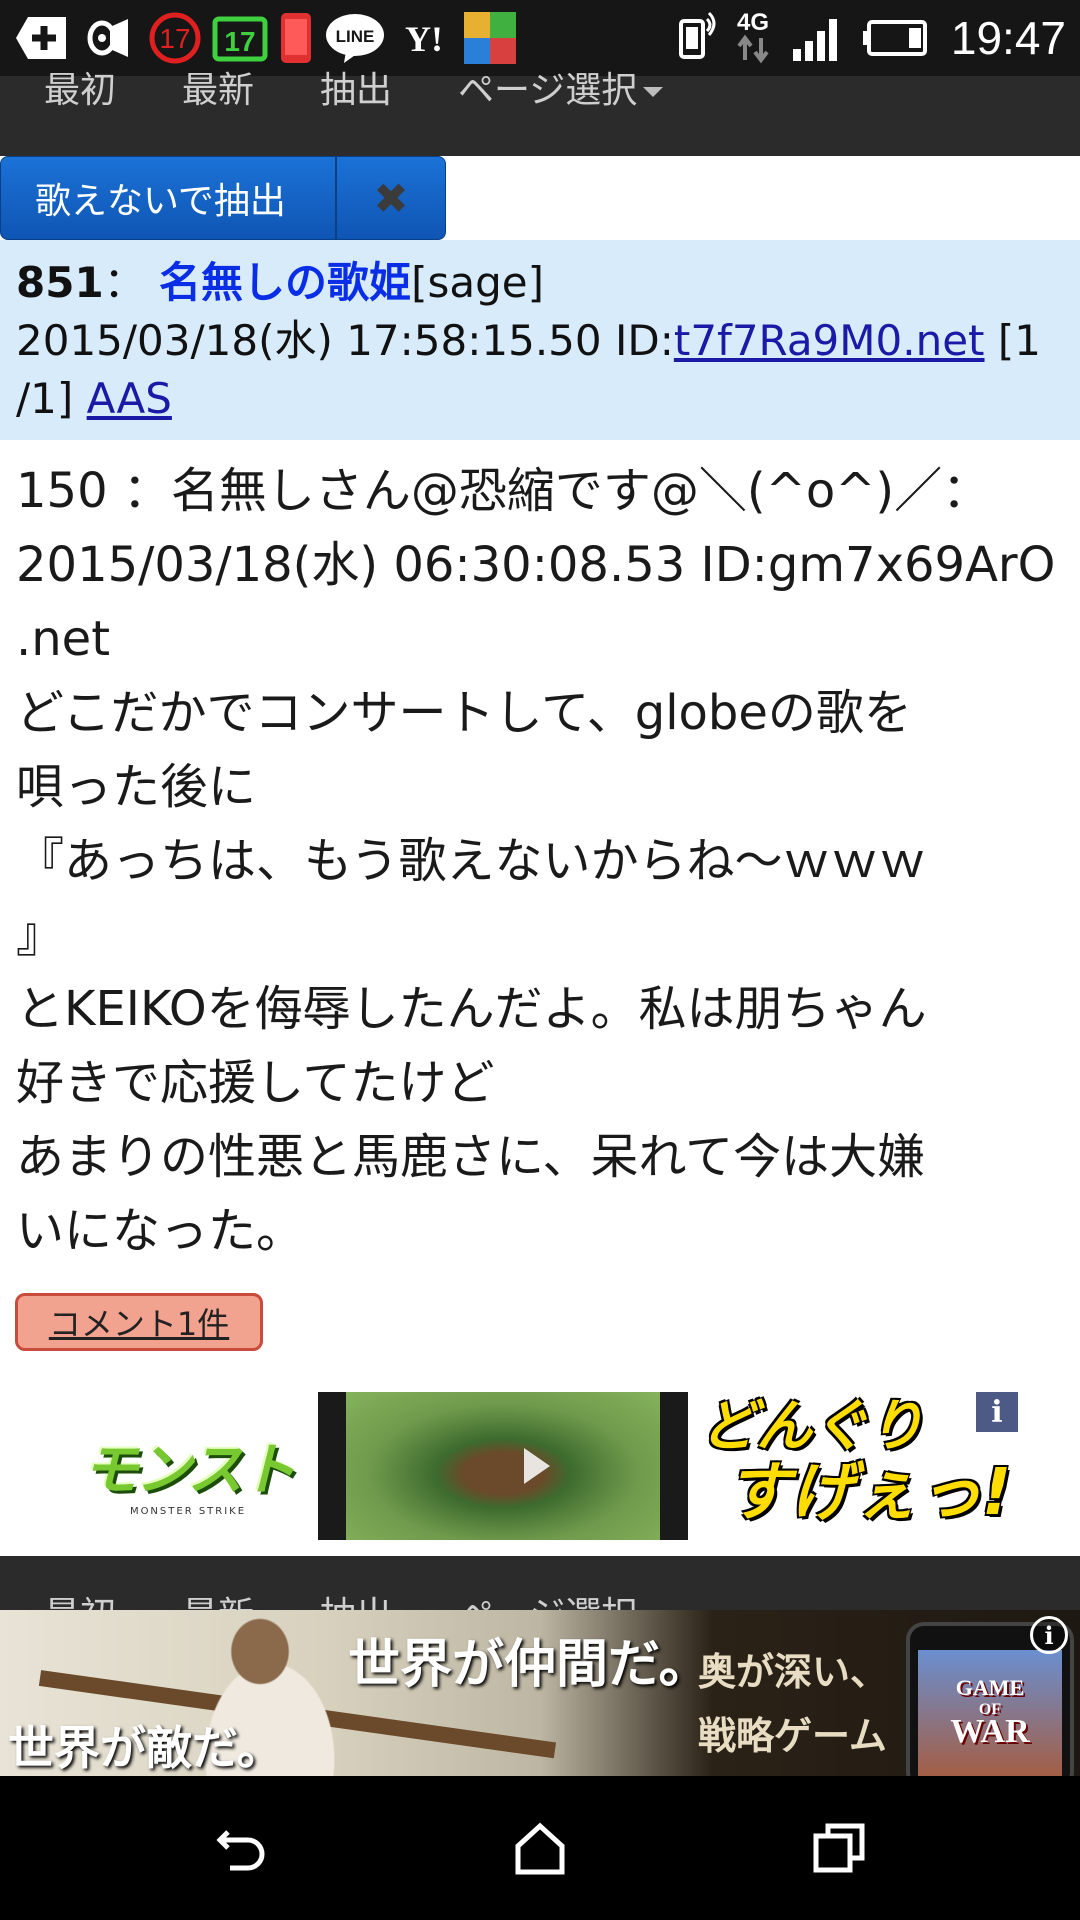 Image resolution: width=1080 pixels, height=1920 pixels. What do you see at coordinates (356, 1598) in the screenshot?
I see `nav-extract-bottom: 抽出` at bounding box center [356, 1598].